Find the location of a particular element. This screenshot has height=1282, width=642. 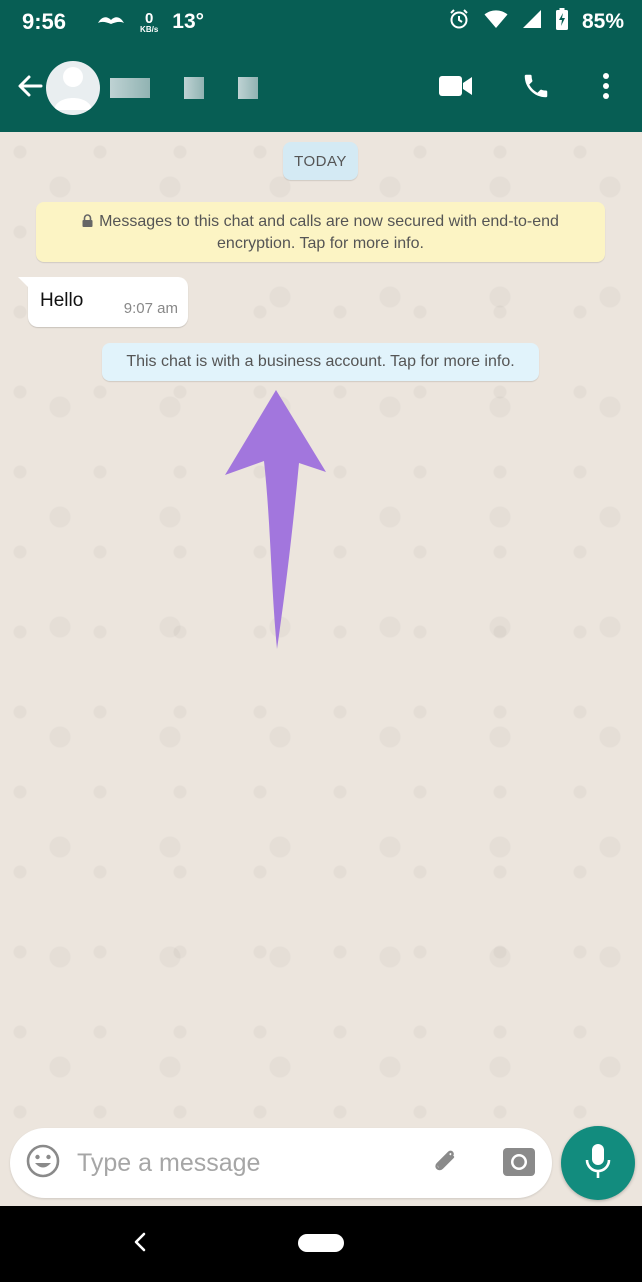

app-bar-actions is located at coordinates (529, 88).